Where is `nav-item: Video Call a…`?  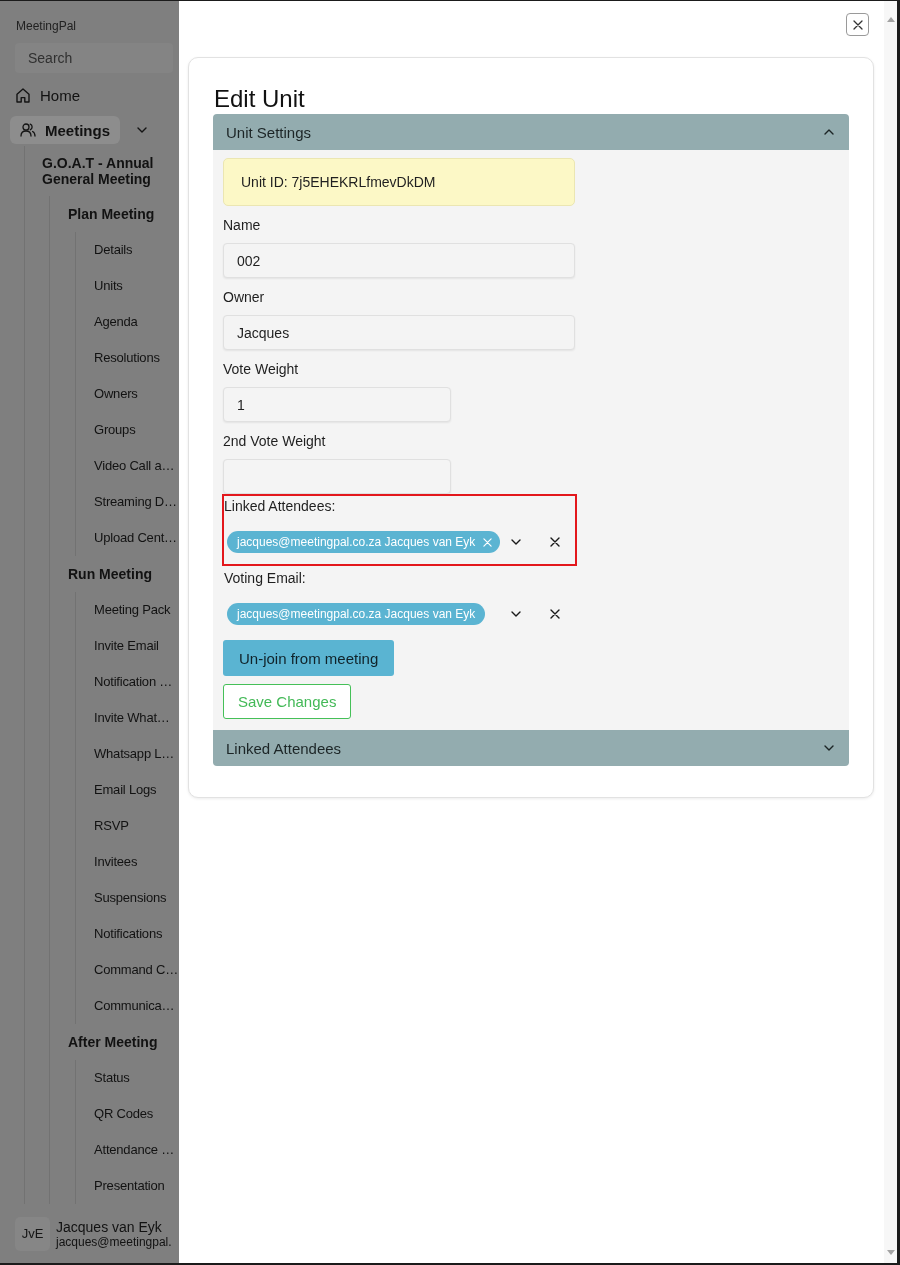 nav-item: Video Call a… is located at coordinates (134, 466).